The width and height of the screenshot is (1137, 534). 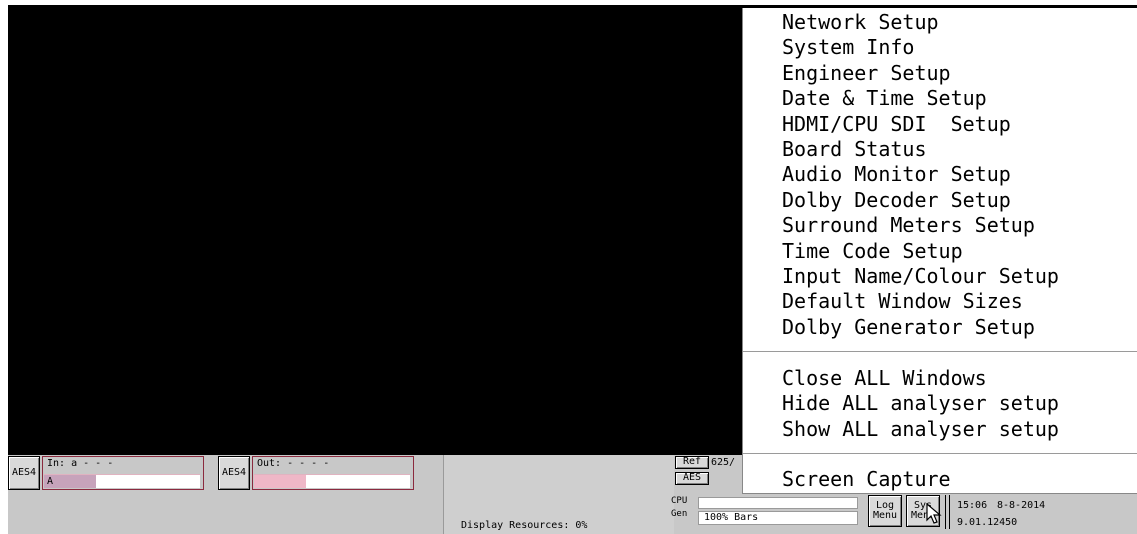 What do you see at coordinates (122, 481) in the screenshot?
I see `input-level-bar: A` at bounding box center [122, 481].